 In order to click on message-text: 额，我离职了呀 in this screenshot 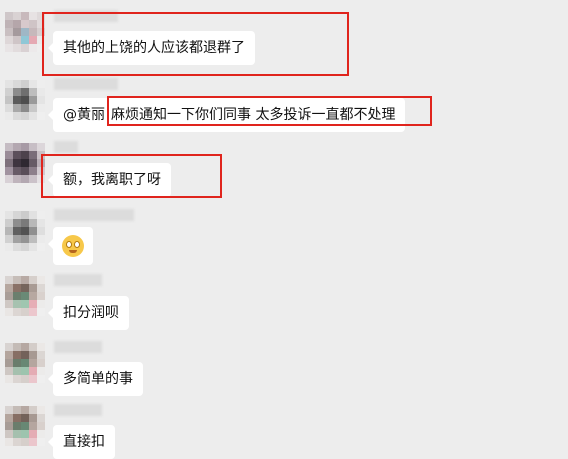, I will do `click(112, 180)`.